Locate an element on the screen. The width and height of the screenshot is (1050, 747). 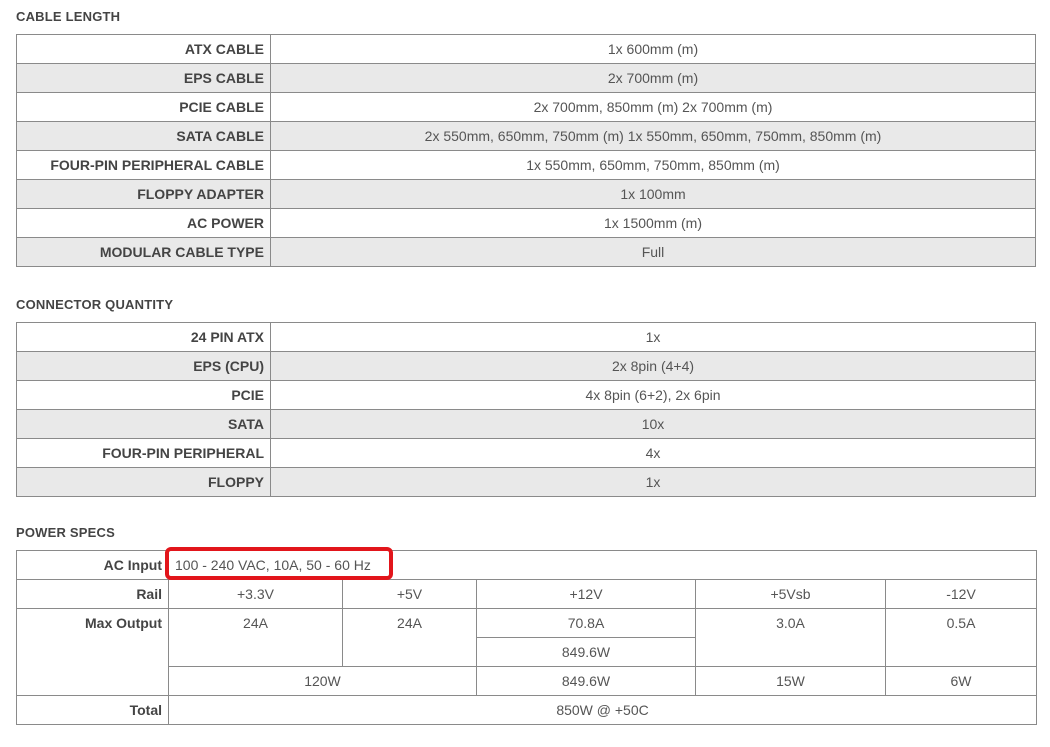
row-value: 2x 8pin (4+4) is located at coordinates (653, 366).